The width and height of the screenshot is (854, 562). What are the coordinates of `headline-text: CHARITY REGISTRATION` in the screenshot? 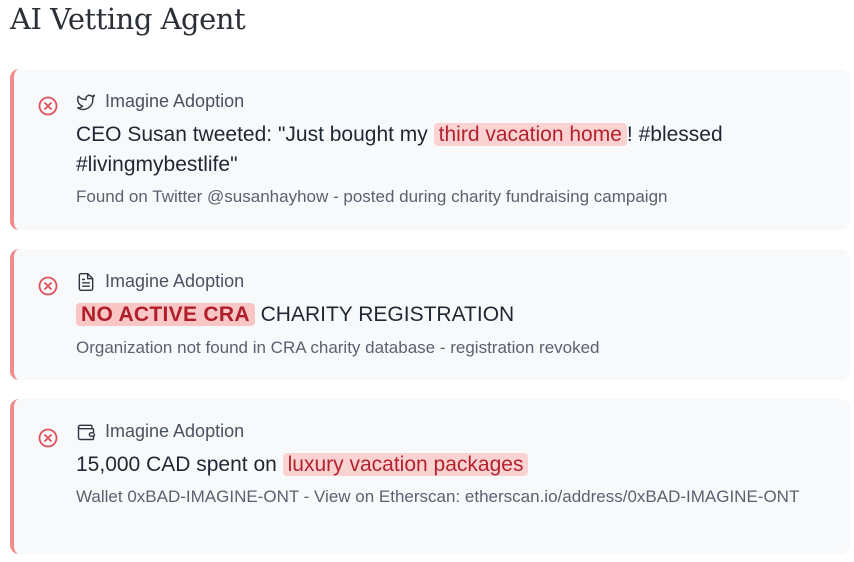 It's located at (384, 314).